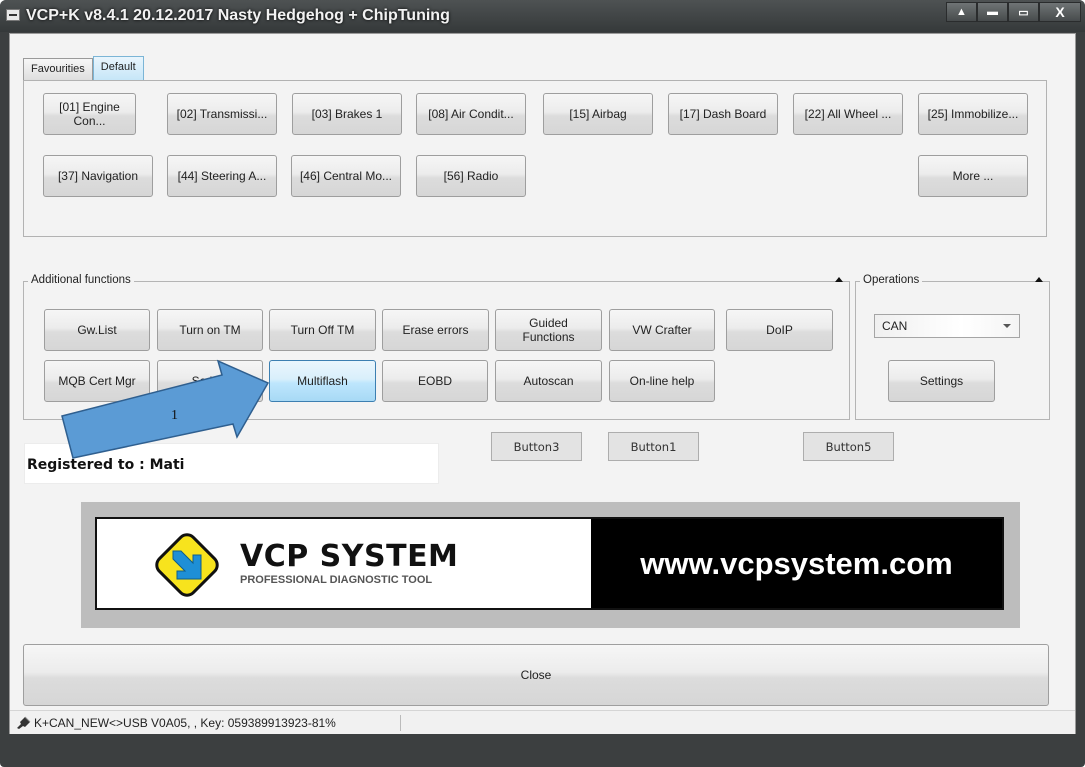  What do you see at coordinates (548, 323) in the screenshot?
I see `guided-functions-line1: Guided` at bounding box center [548, 323].